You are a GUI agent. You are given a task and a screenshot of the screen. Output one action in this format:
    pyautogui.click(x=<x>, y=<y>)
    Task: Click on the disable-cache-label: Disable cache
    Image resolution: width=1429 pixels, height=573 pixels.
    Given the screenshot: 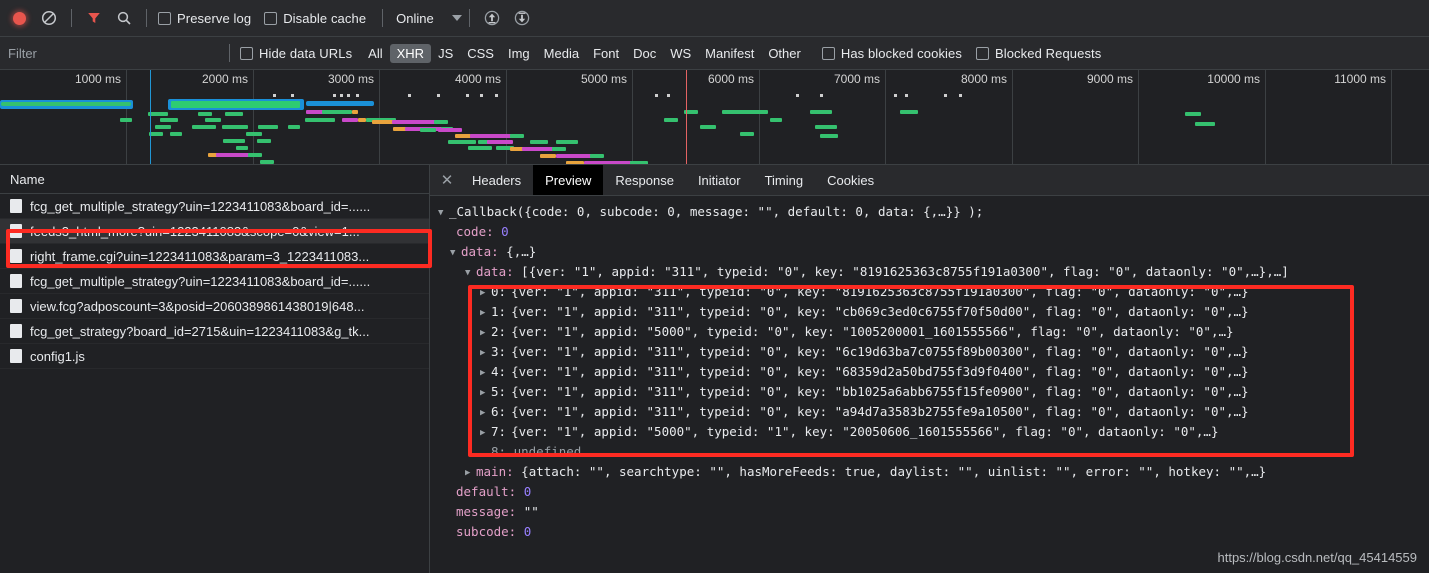 What is the action you would take?
    pyautogui.click(x=325, y=18)
    